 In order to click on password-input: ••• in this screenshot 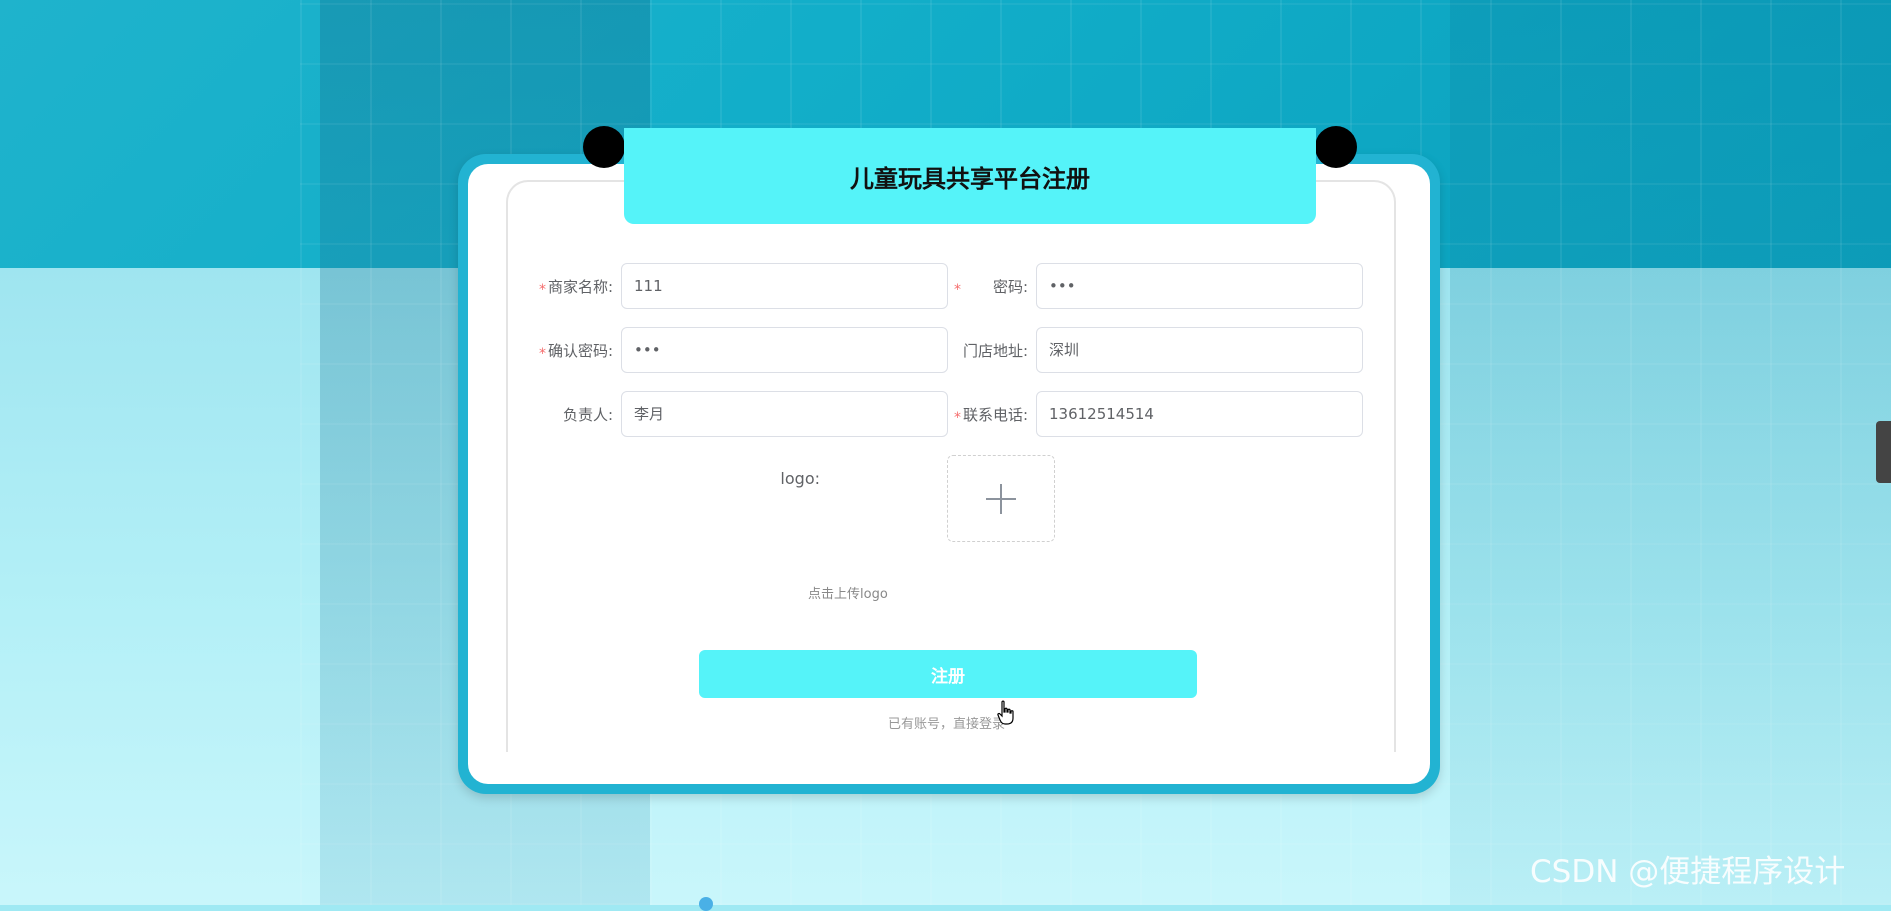, I will do `click(1199, 286)`.